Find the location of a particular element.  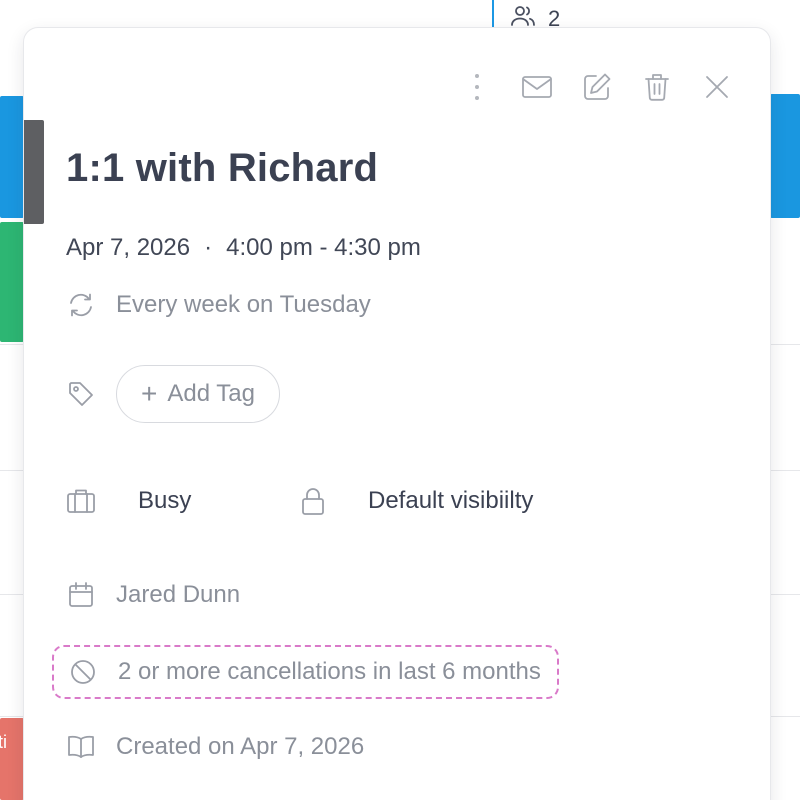

popover-toolbar is located at coordinates (597, 87).